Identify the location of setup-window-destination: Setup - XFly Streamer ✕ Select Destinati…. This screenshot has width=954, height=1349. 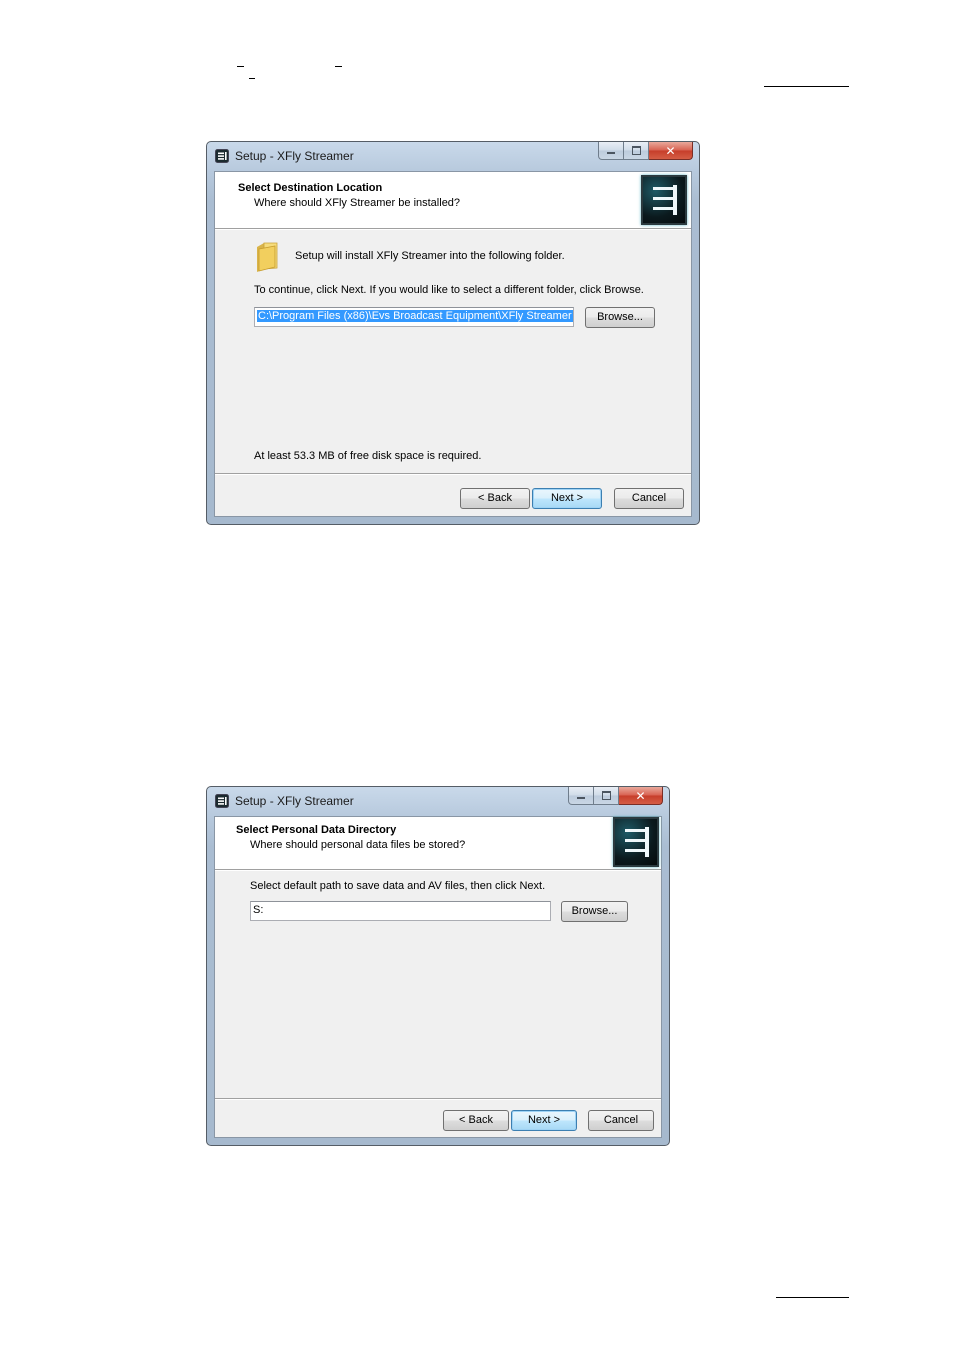
(453, 333).